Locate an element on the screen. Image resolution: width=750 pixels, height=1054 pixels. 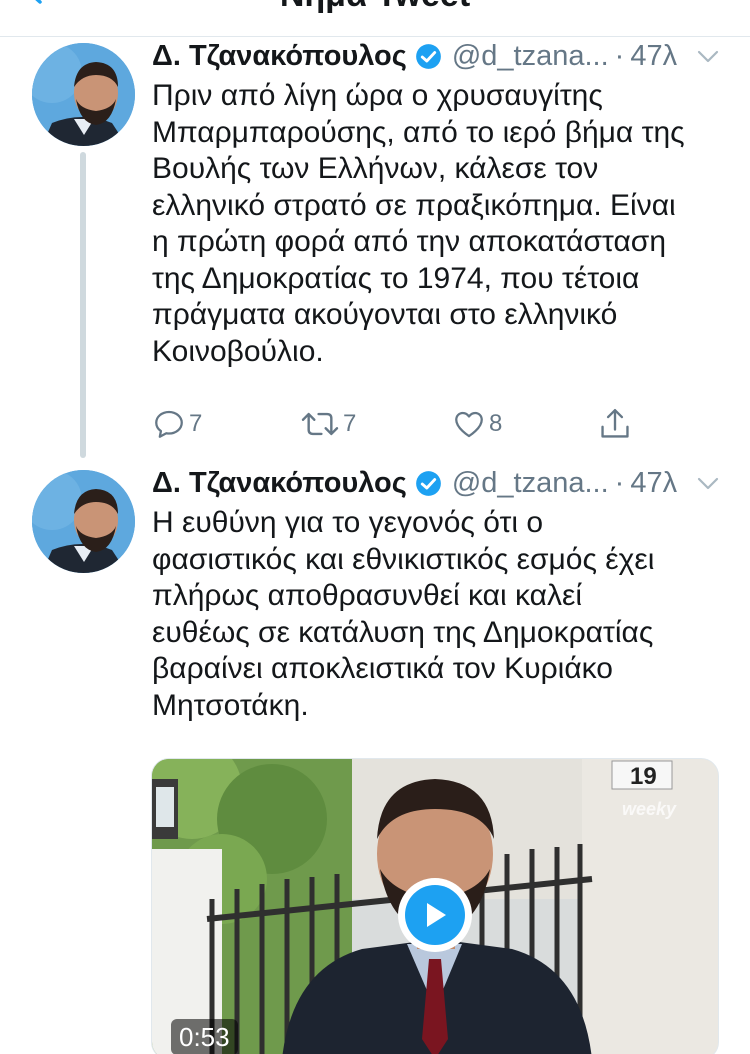
share-icon is located at coordinates (615, 423).